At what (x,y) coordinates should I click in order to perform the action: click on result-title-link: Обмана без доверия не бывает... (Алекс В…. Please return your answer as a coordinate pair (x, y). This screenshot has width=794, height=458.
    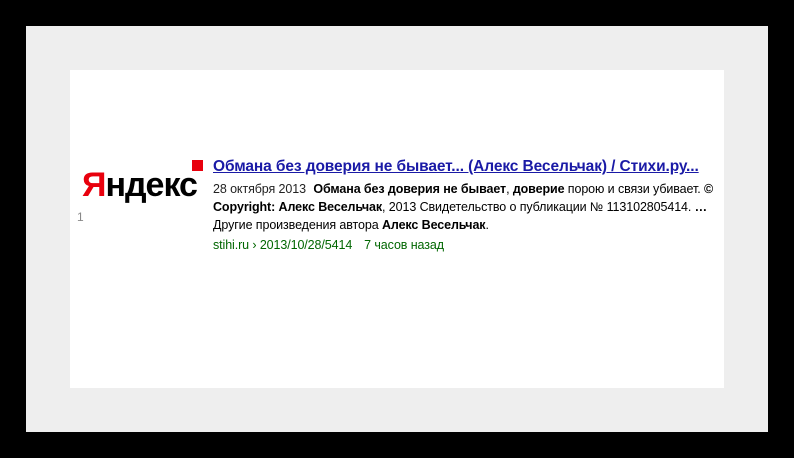
    Looking at the image, I should click on (456, 167).